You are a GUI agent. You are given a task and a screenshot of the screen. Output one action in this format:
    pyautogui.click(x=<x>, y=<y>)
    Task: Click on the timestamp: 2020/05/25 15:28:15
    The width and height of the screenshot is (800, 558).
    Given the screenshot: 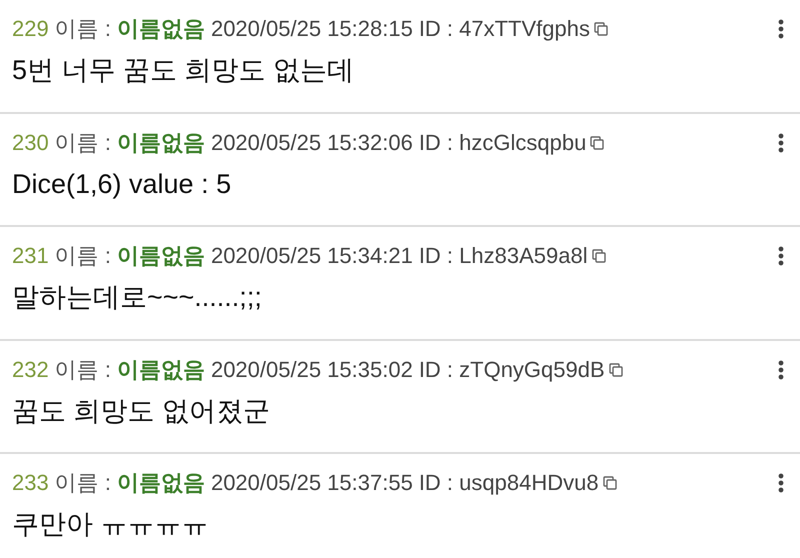 What is the action you would take?
    pyautogui.click(x=311, y=29)
    